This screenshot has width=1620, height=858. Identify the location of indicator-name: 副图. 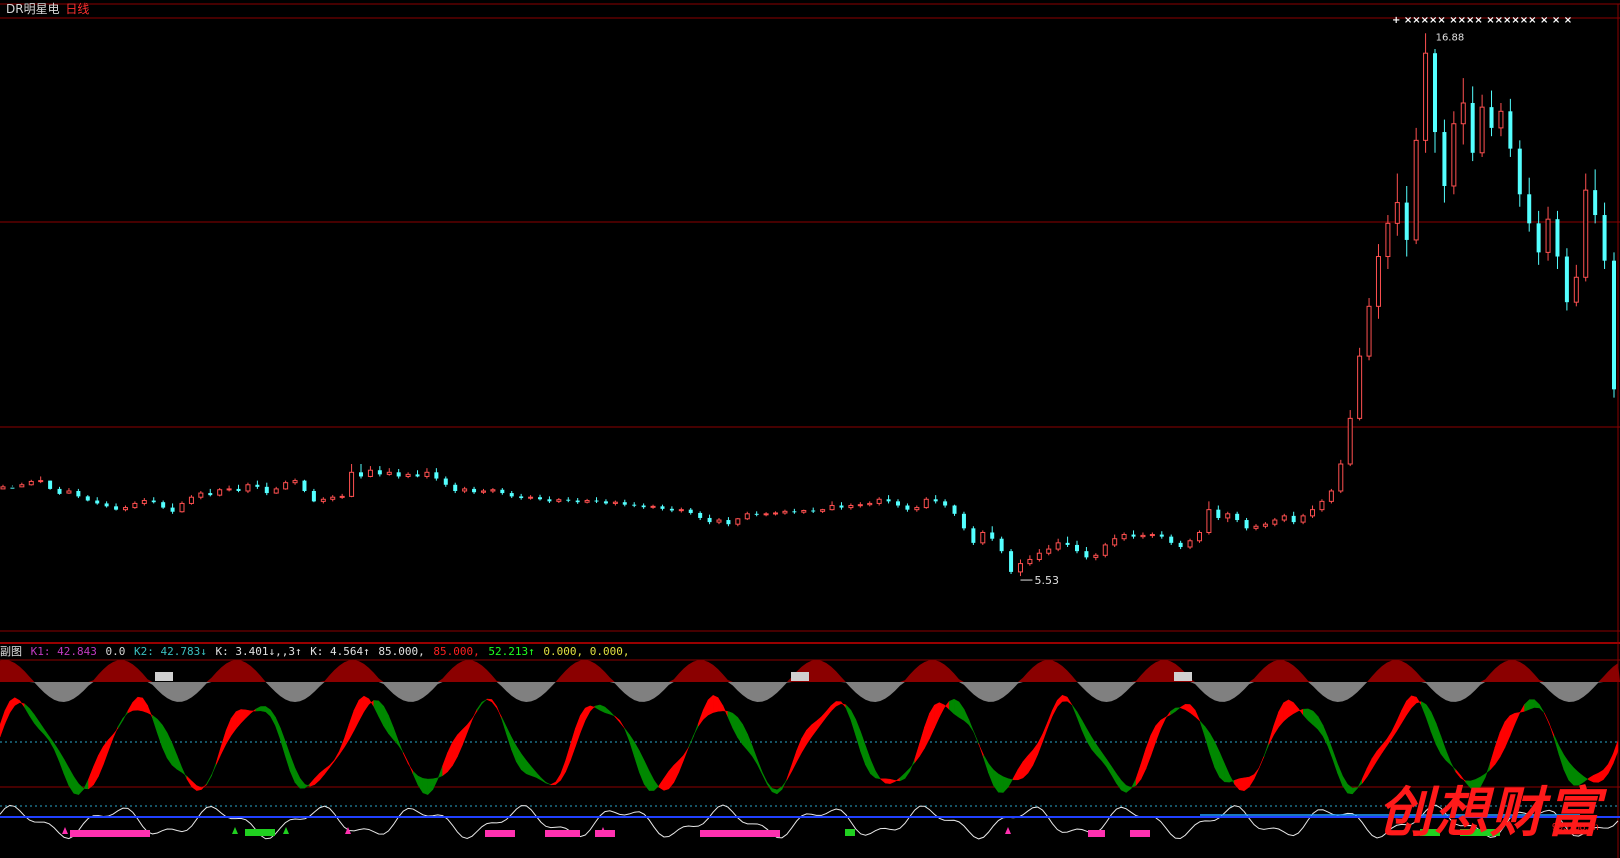
(11, 651).